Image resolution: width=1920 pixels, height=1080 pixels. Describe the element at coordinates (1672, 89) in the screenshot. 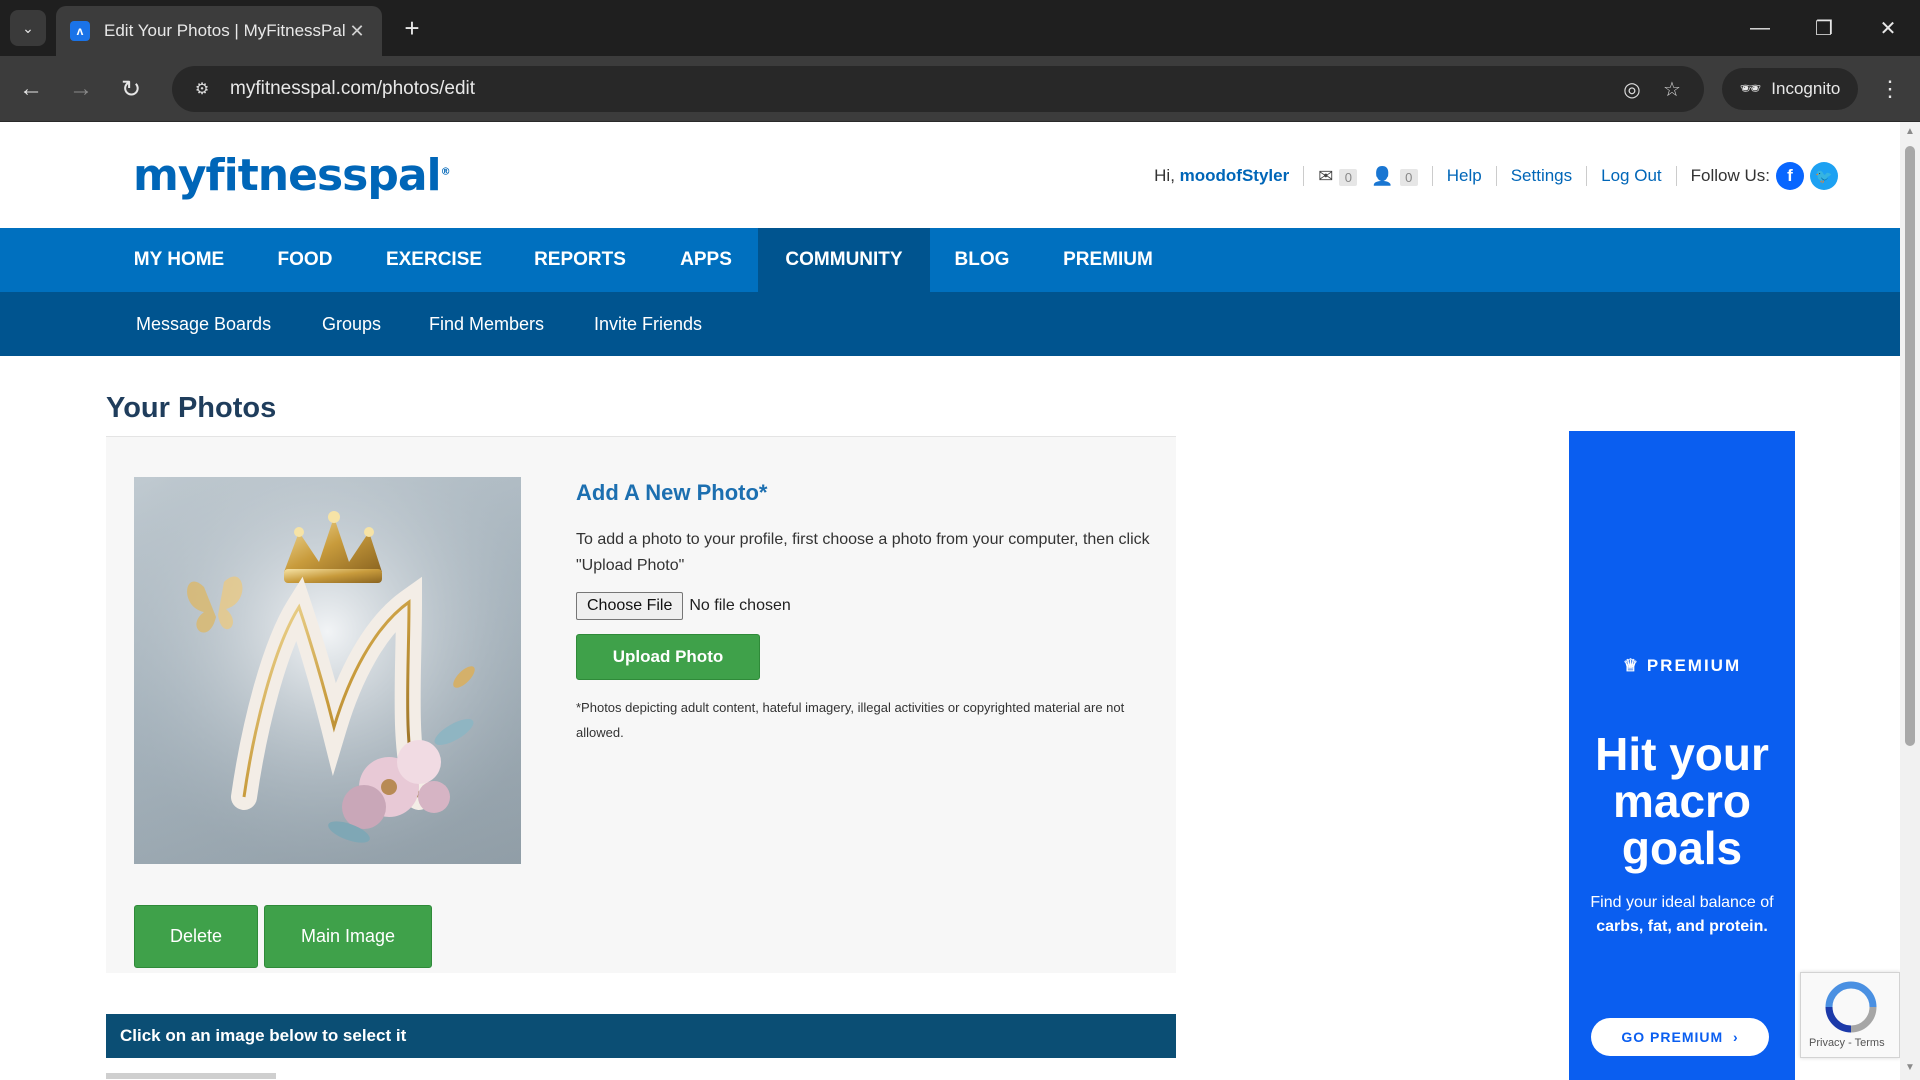

I see `bookmark-star-icon: ☆` at that location.